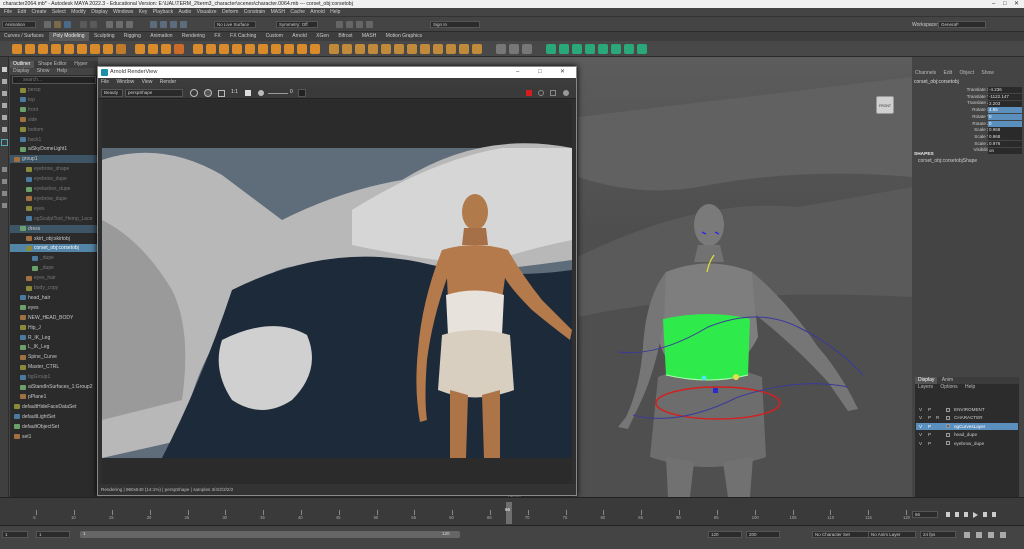 The image size is (1024, 549). Describe the element at coordinates (161, 36) in the screenshot. I see `shelf-tab-animation: Animation` at that location.